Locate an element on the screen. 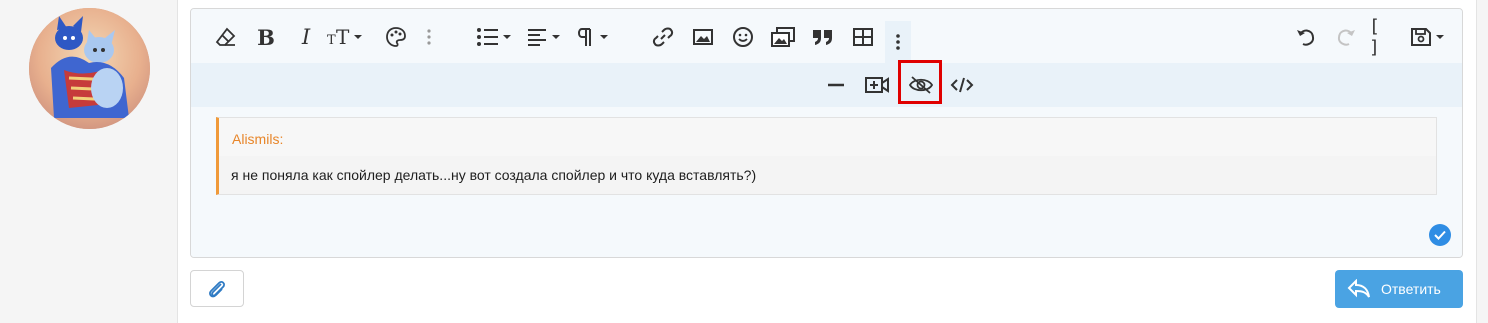  attach-files-button is located at coordinates (217, 288).